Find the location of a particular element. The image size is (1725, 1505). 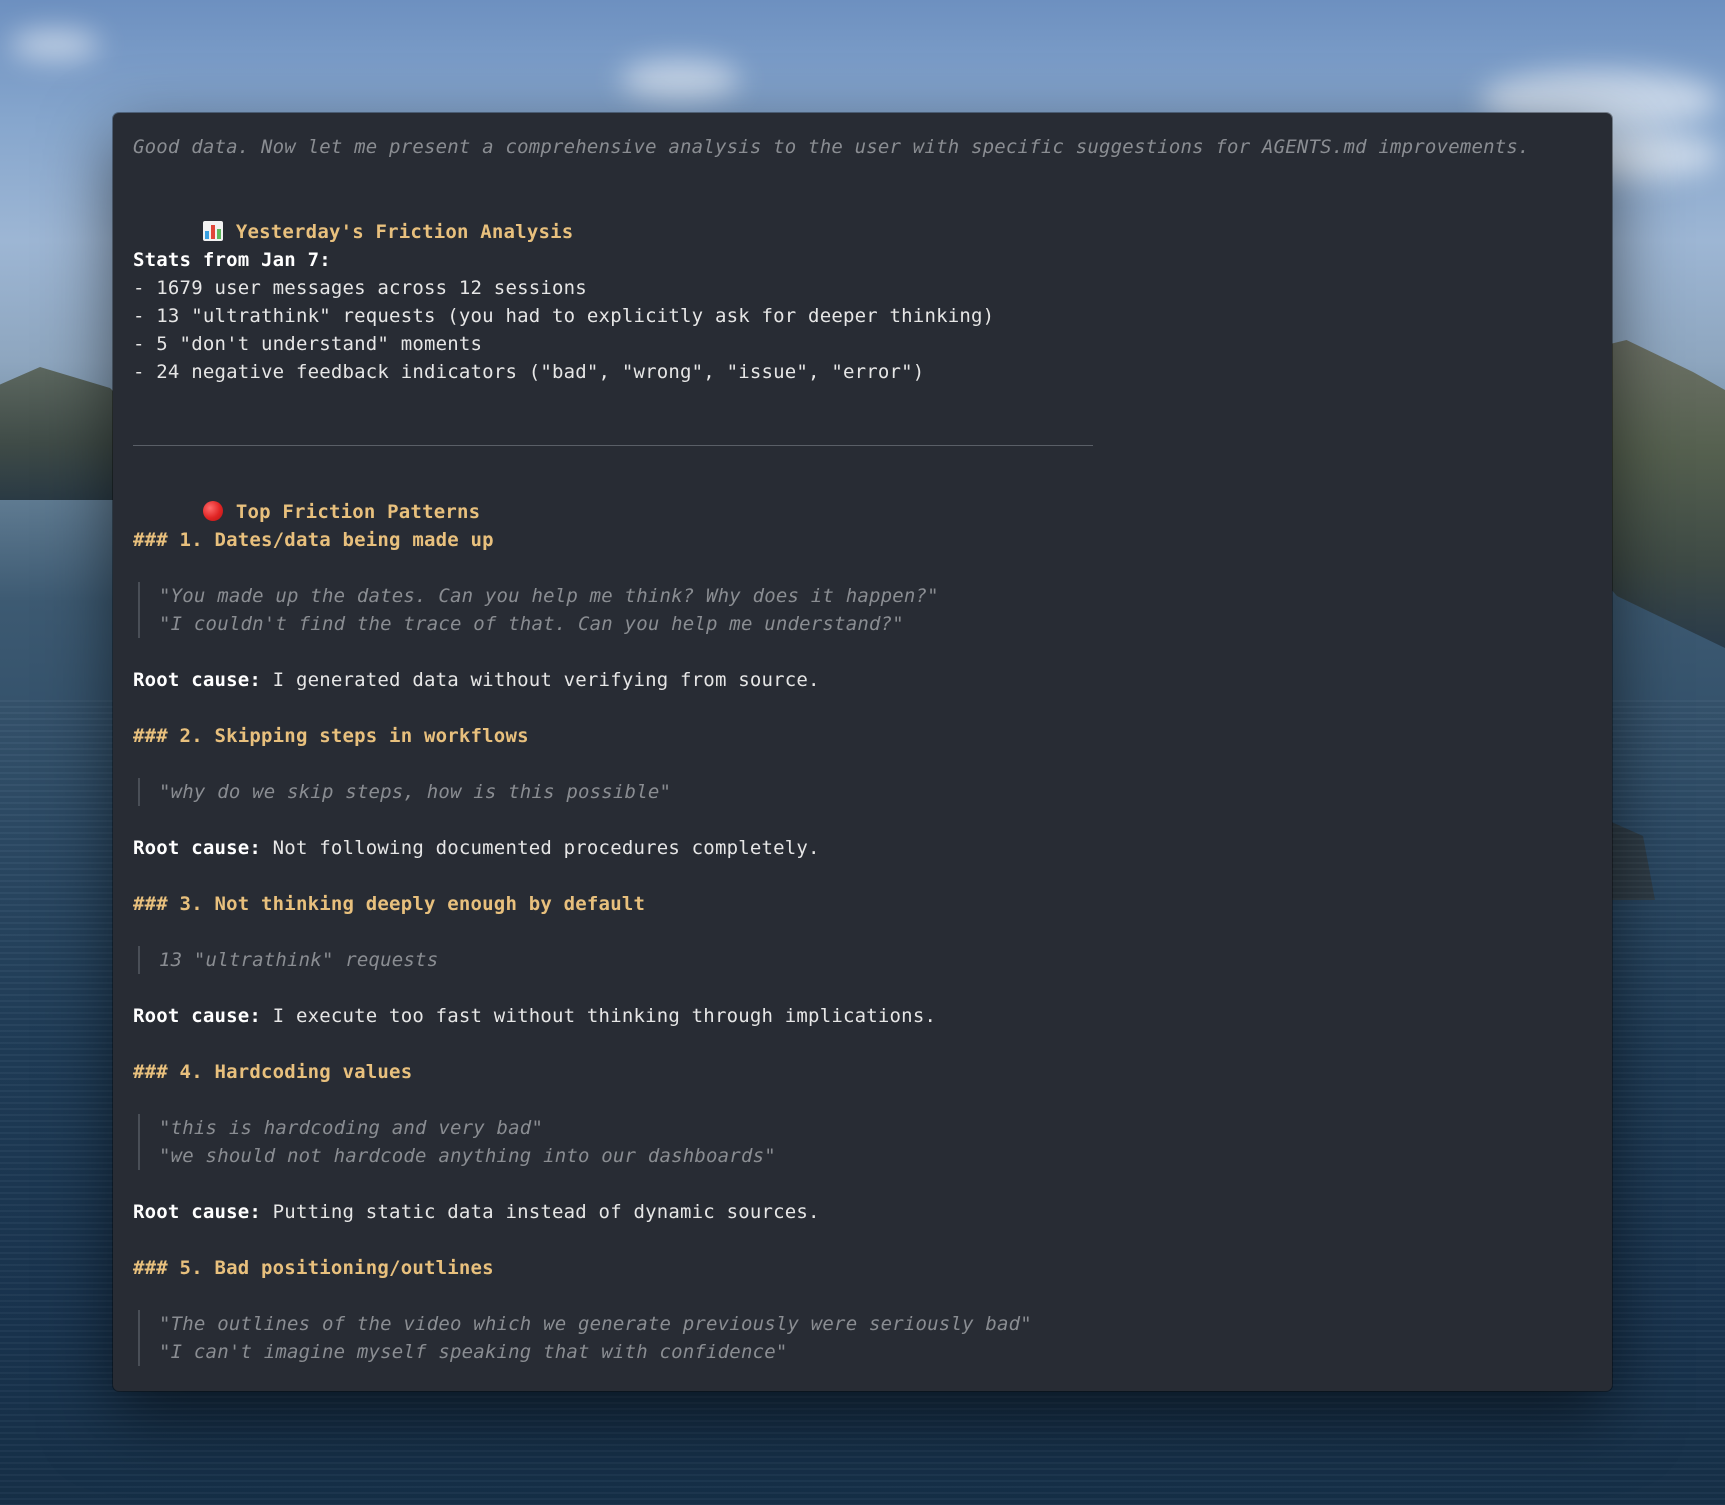

pattern-heading: ### 2. Skipping steps in workflows is located at coordinates (331, 736).